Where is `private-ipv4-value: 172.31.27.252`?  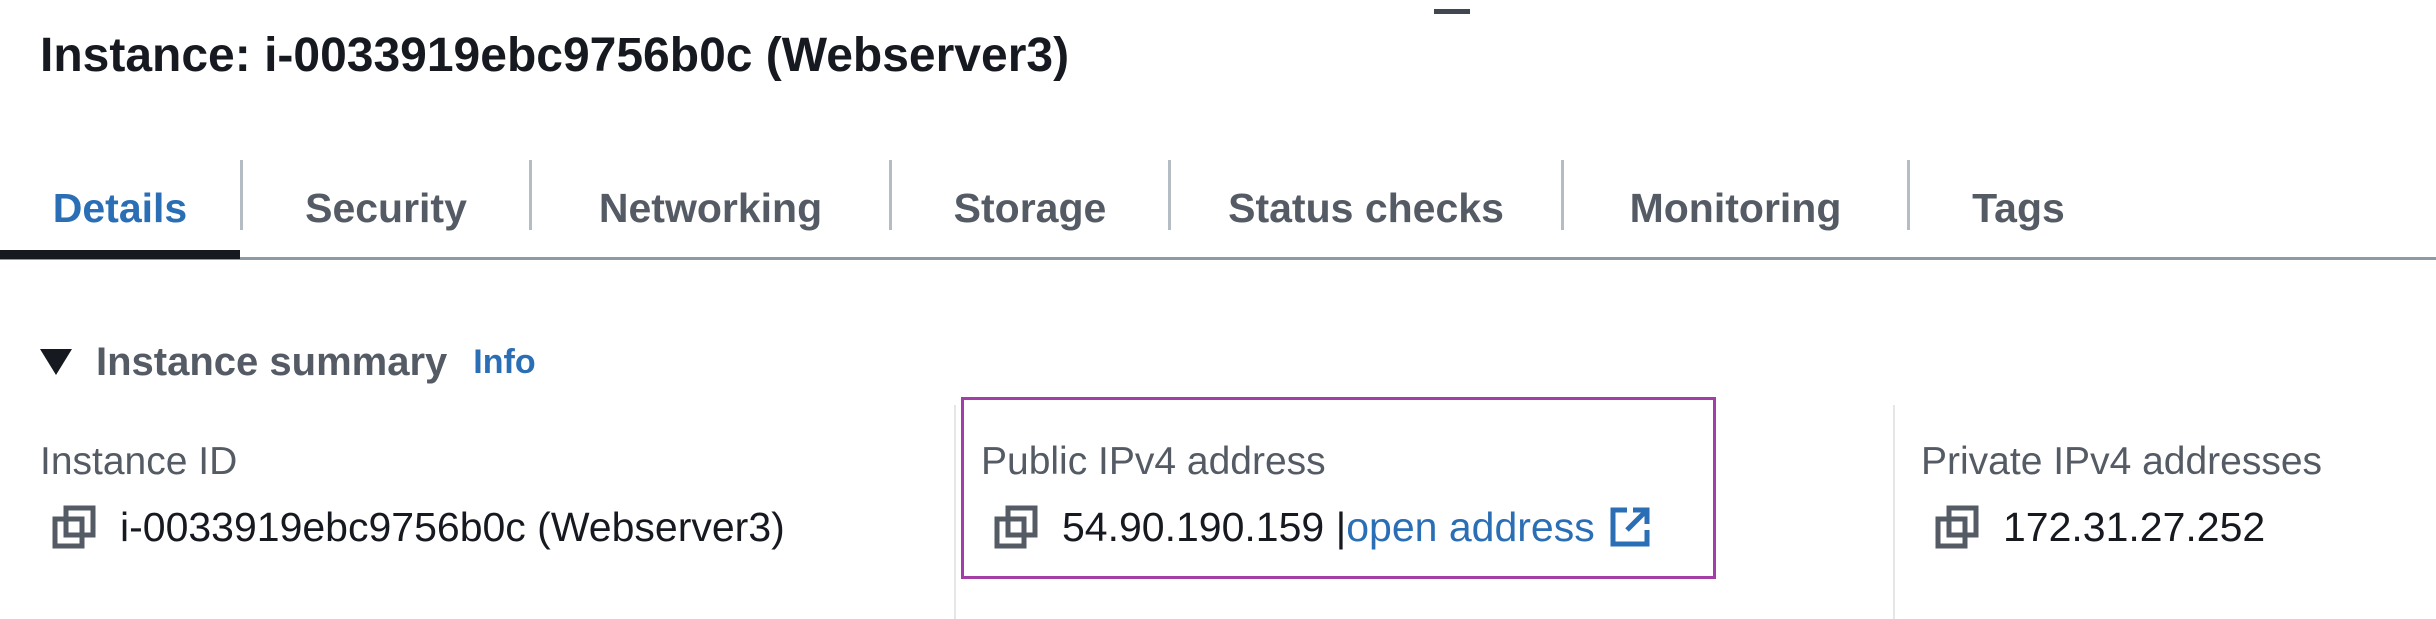
private-ipv4-value: 172.31.27.252 is located at coordinates (2100, 527).